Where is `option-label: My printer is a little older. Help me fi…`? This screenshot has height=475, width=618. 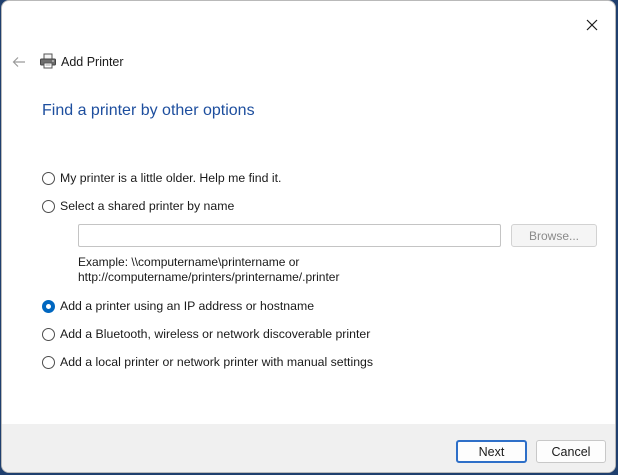 option-label: My printer is a little older. Help me fi… is located at coordinates (171, 178).